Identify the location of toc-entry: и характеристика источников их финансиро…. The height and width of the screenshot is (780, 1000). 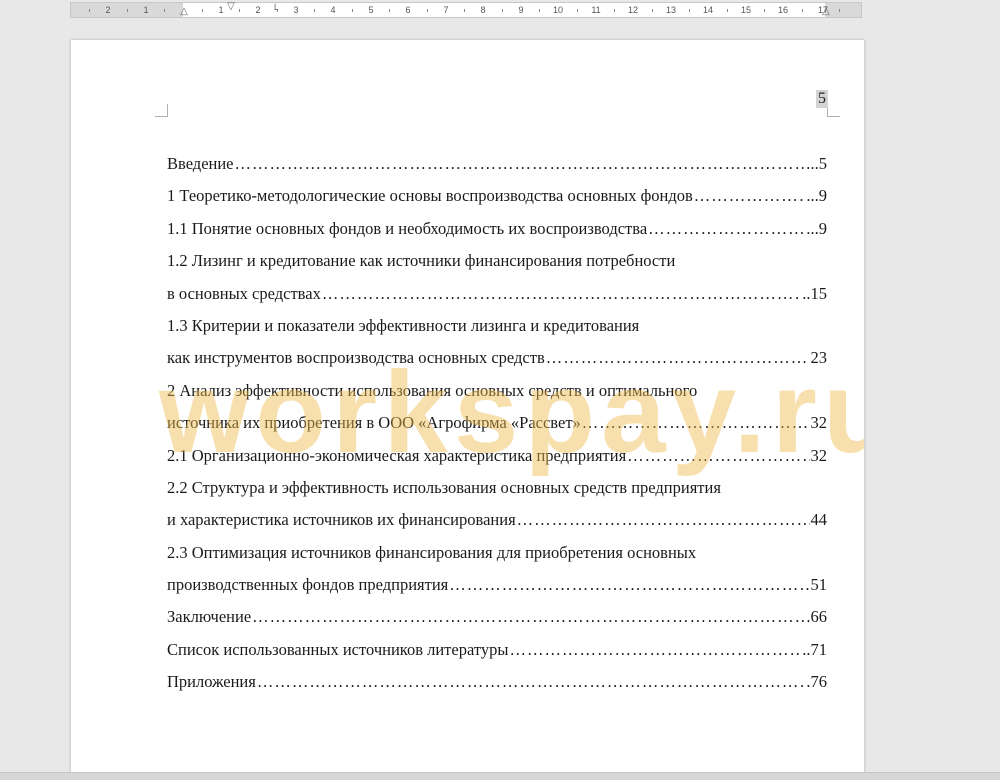
(497, 520).